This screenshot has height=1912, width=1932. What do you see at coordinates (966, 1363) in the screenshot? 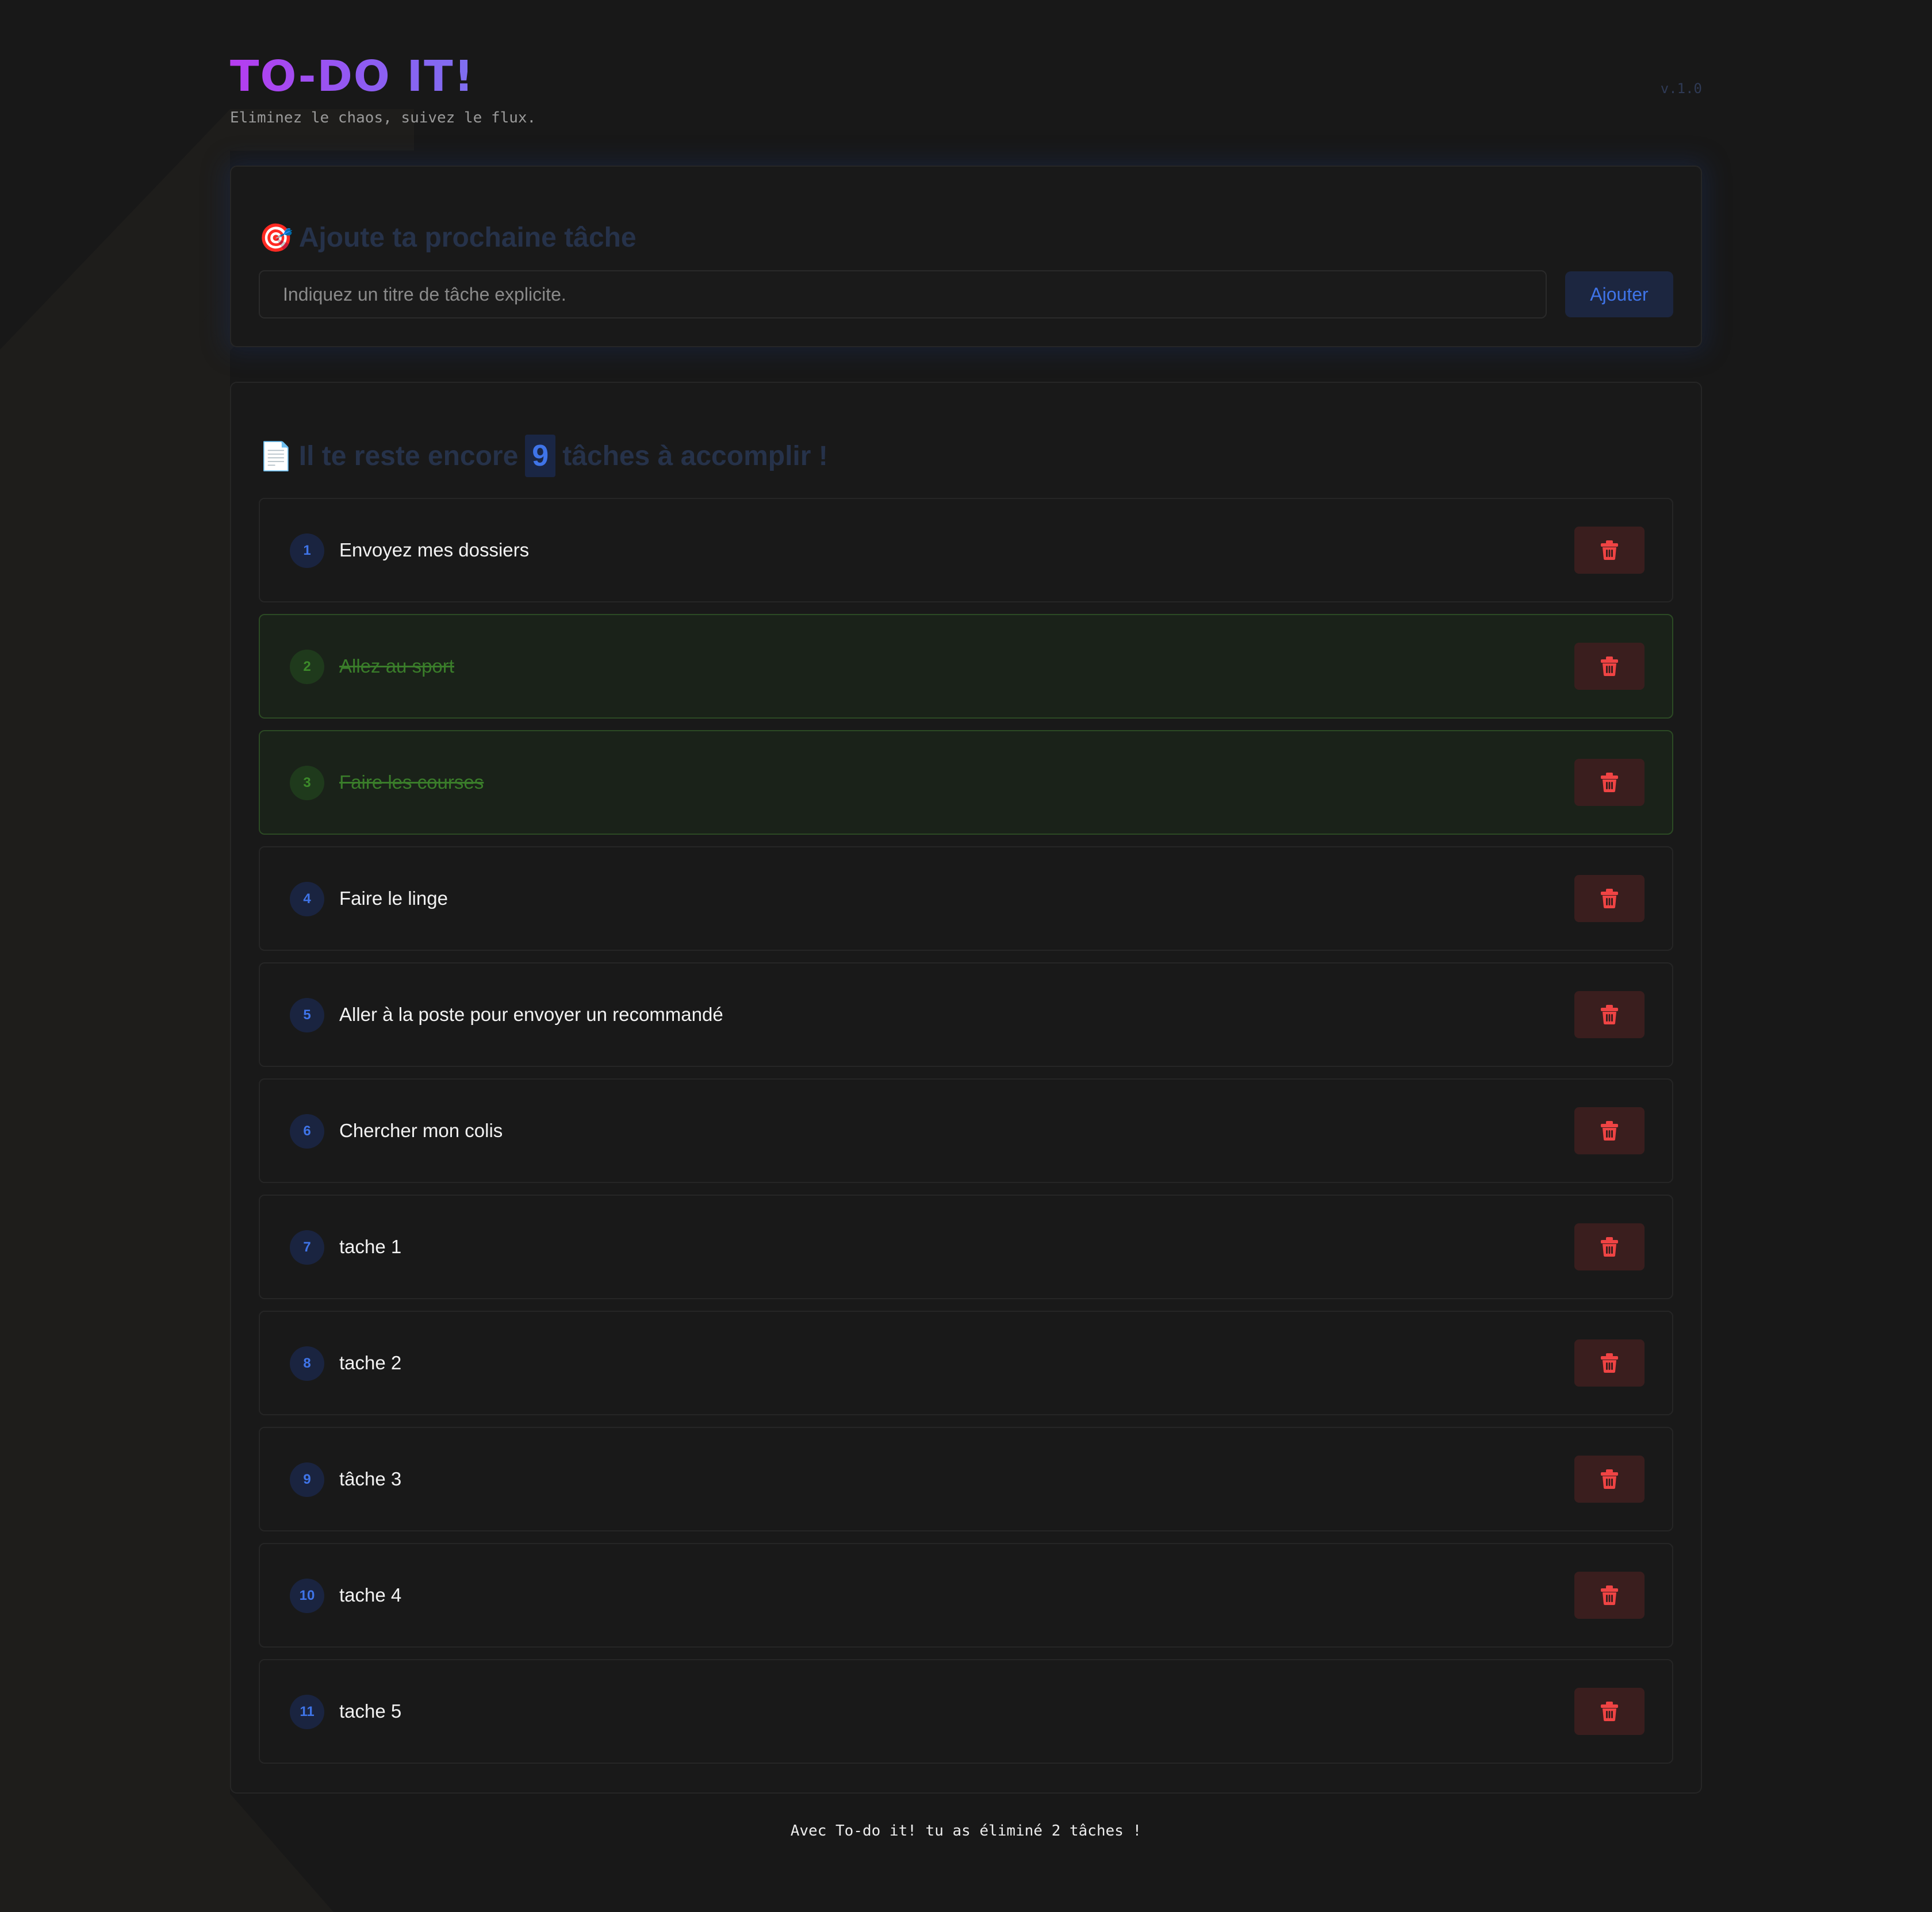
I see `task-item: 8 tache 2` at bounding box center [966, 1363].